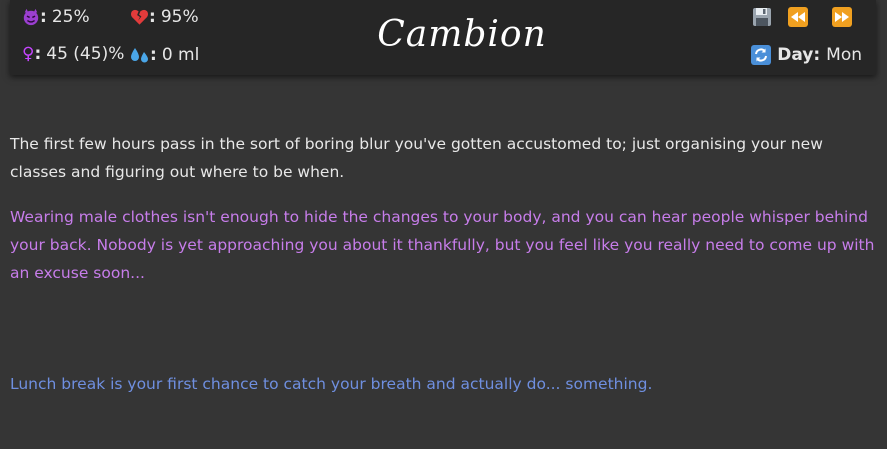 Image resolution: width=887 pixels, height=449 pixels. I want to click on stat-fluids: : 0 ml, so click(164, 55).